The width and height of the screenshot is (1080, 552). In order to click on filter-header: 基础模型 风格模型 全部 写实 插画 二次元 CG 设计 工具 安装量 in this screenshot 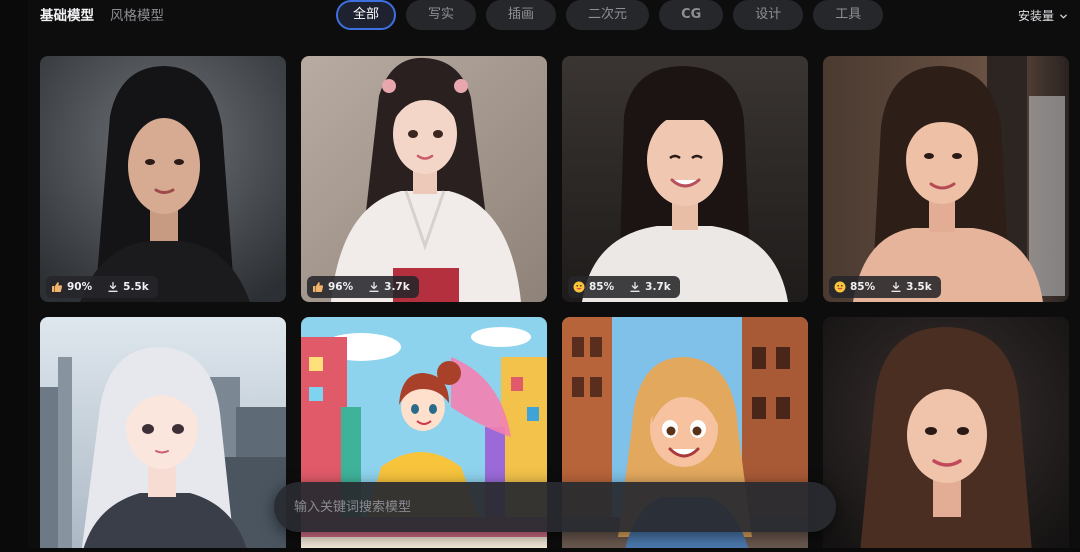, I will do `click(540, 17)`.